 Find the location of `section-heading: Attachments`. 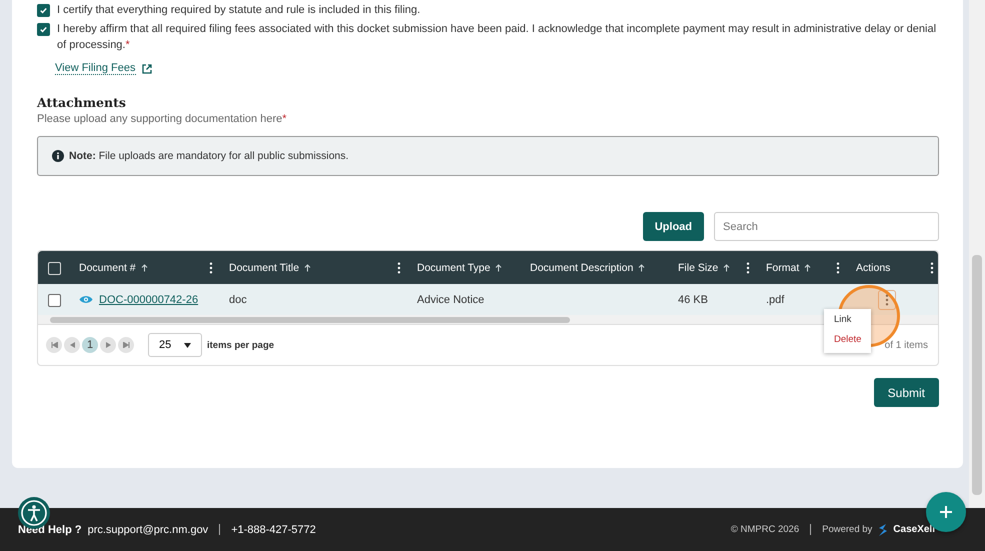

section-heading: Attachments is located at coordinates (82, 102).